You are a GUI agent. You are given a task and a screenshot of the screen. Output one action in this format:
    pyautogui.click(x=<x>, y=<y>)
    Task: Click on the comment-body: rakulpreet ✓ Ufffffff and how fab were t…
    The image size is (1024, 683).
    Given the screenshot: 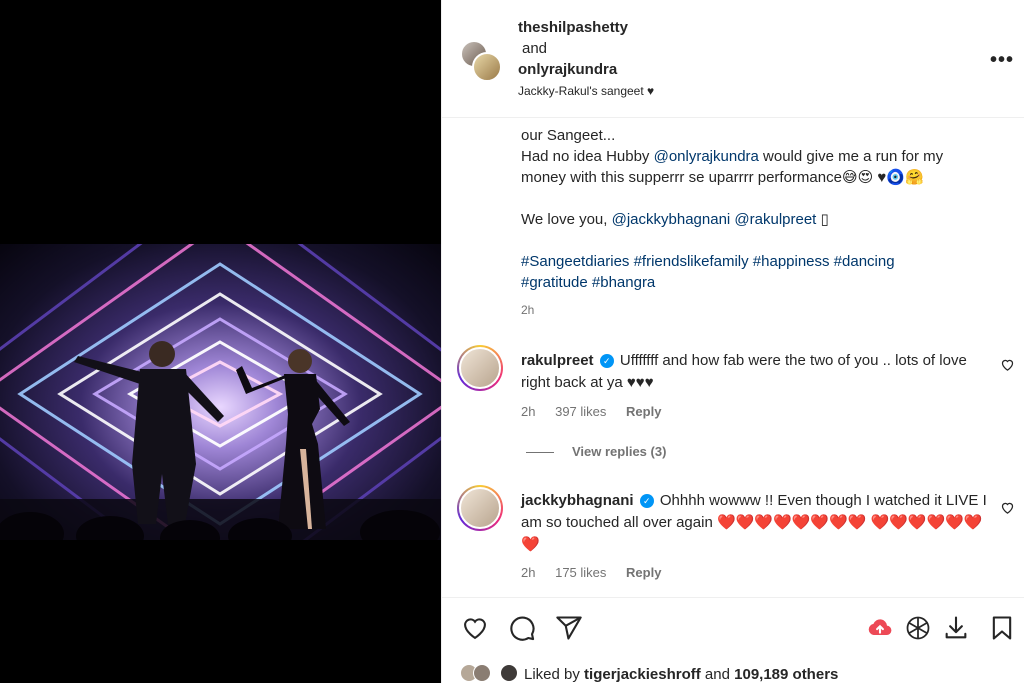 What is the action you would take?
    pyautogui.click(x=756, y=372)
    